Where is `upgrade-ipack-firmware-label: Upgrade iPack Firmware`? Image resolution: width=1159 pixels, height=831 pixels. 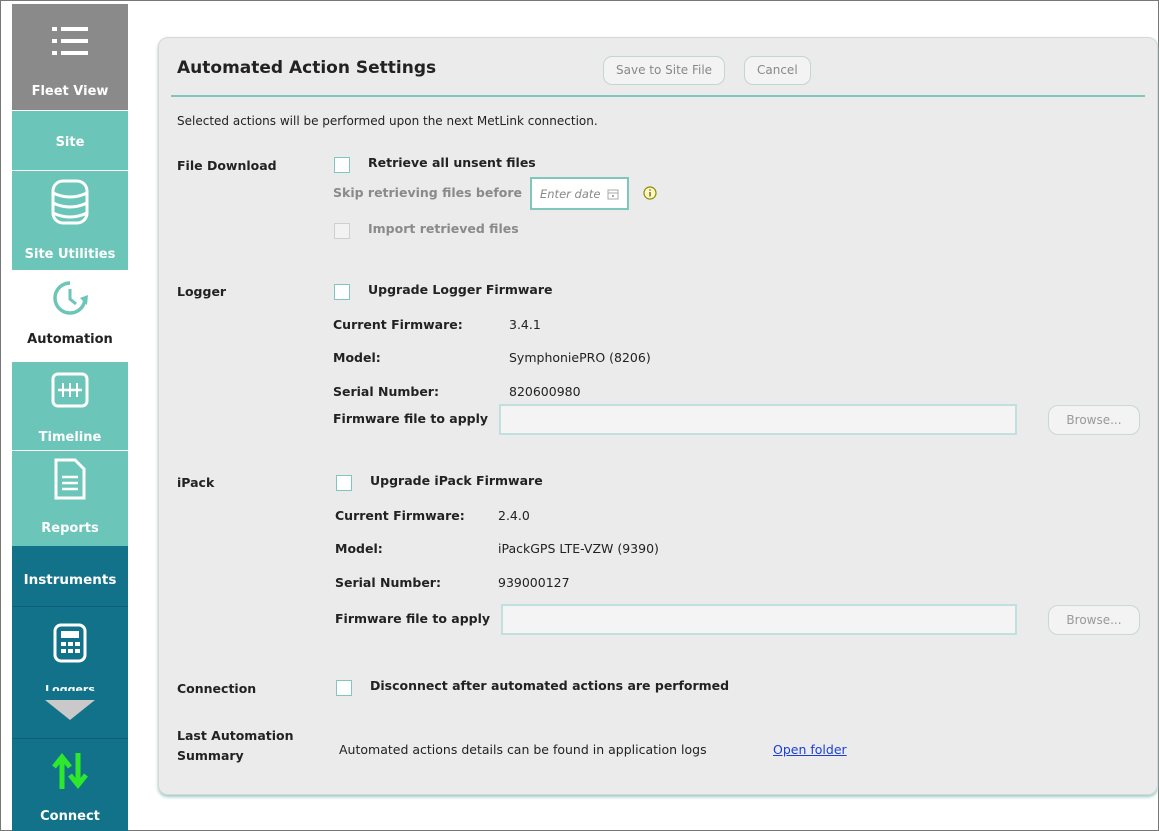
upgrade-ipack-firmware-label: Upgrade iPack Firmware is located at coordinates (456, 480).